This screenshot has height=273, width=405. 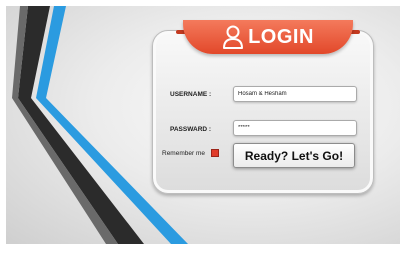 I want to click on password-label: PASSWARD :, so click(x=191, y=129).